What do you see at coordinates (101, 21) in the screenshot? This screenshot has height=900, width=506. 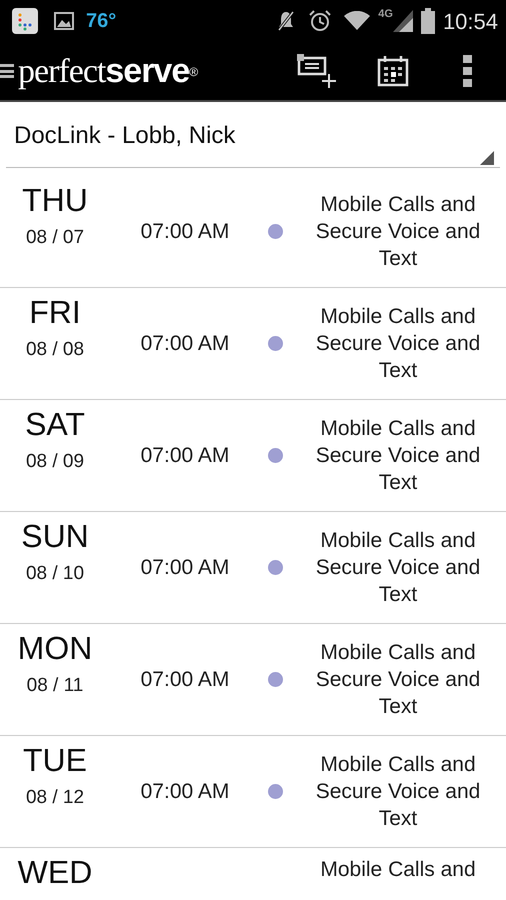 I see `temperature: 76°` at bounding box center [101, 21].